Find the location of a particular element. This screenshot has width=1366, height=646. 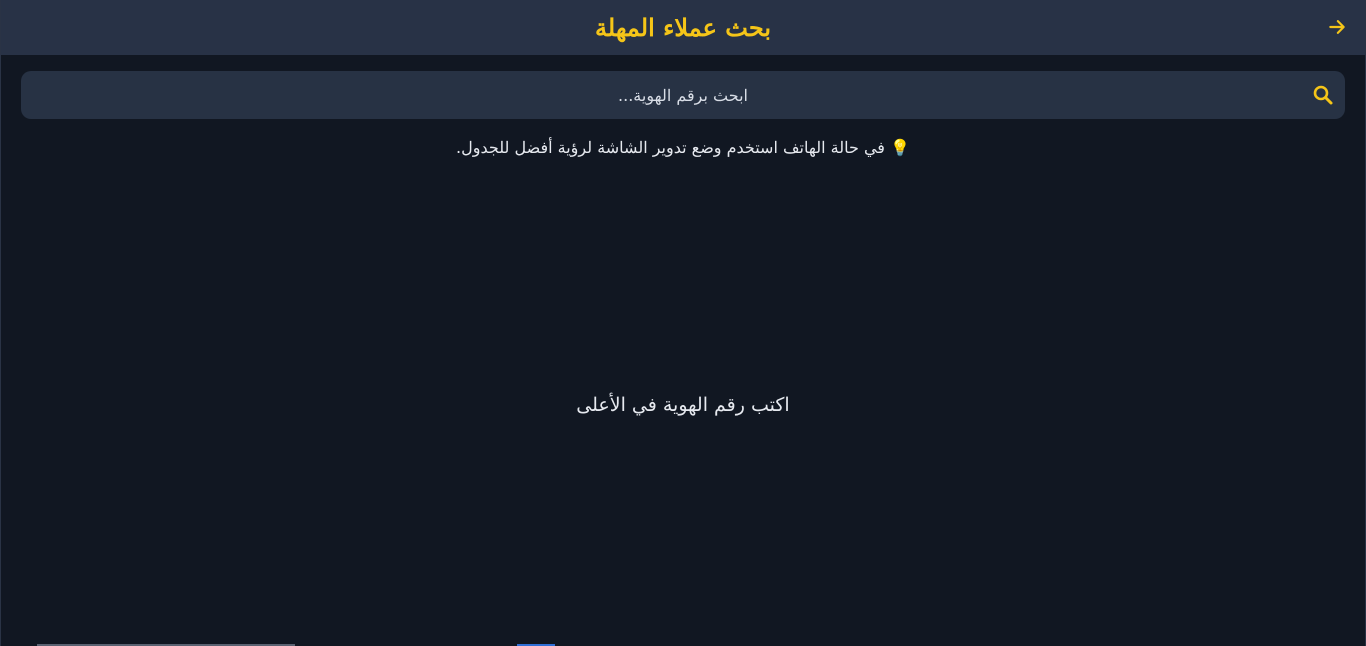

top-app-bar: بحث عملاء المهلة is located at coordinates (683, 27).